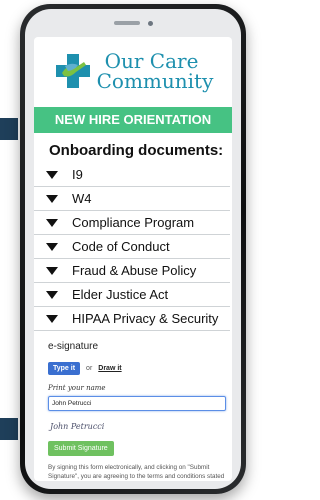 This screenshot has width=320, height=500. What do you see at coordinates (109, 368) in the screenshot?
I see `draw-it-link: Draw it` at bounding box center [109, 368].